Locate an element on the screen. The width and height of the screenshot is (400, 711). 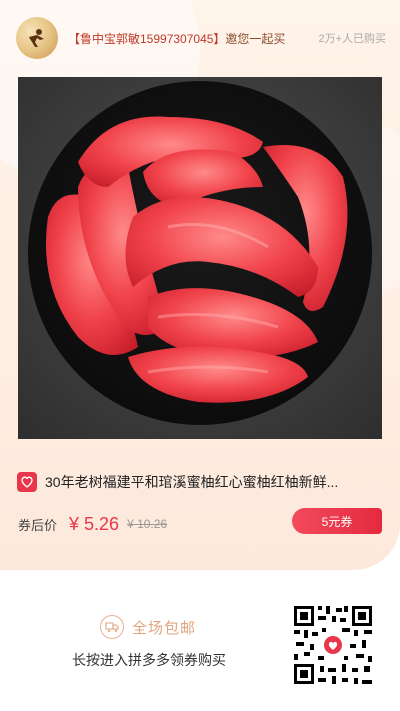
free-shipping-row: 全场包邮 is located at coordinates (175, 627).